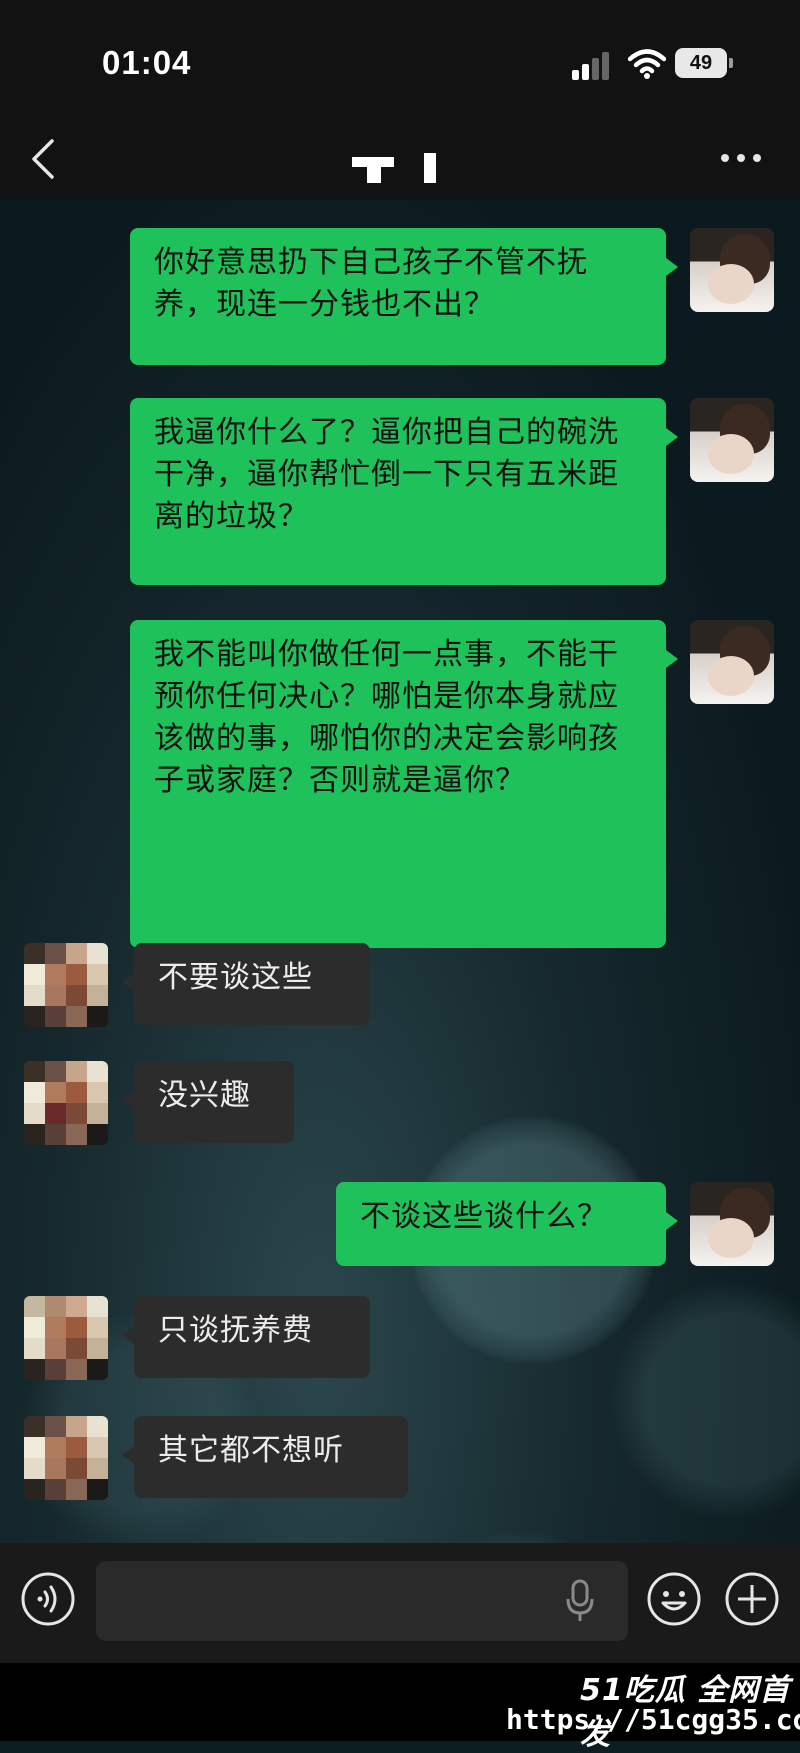 The width and height of the screenshot is (800, 1753). I want to click on voice-input-icon, so click(48, 1599).